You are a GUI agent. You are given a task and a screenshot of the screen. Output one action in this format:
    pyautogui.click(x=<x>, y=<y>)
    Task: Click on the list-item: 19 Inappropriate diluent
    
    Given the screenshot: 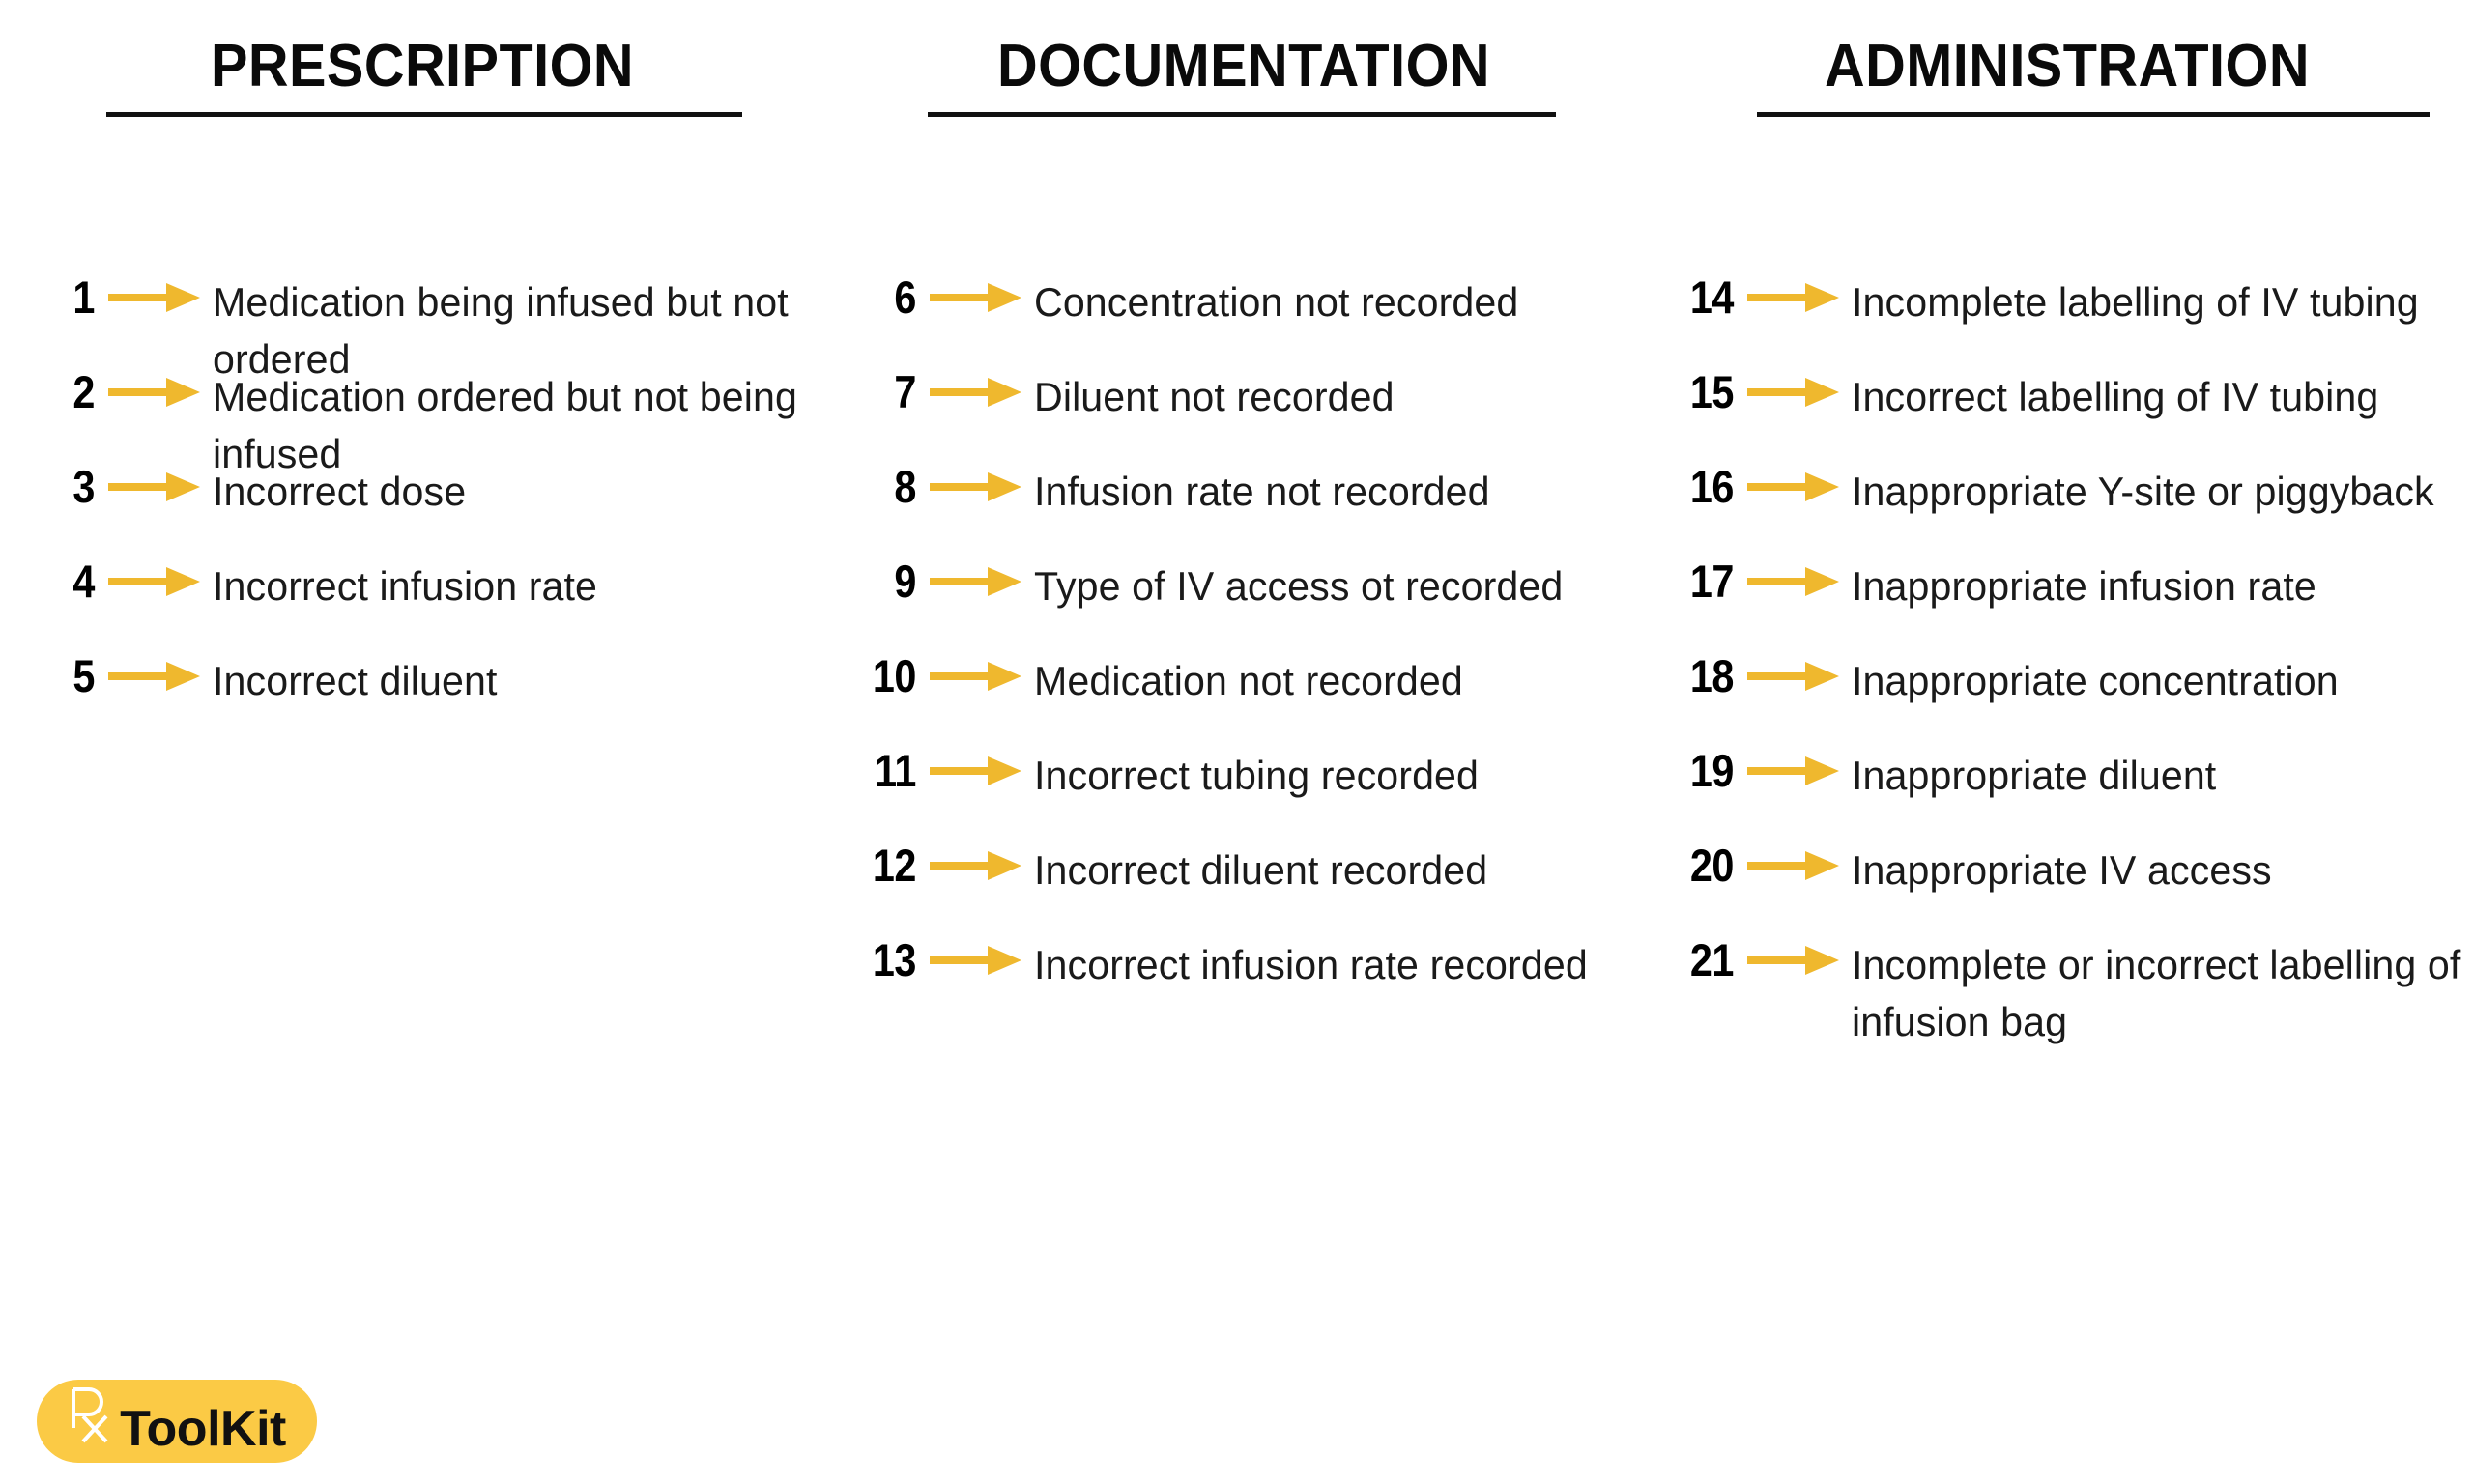 What is the action you would take?
    pyautogui.click(x=2067, y=775)
    